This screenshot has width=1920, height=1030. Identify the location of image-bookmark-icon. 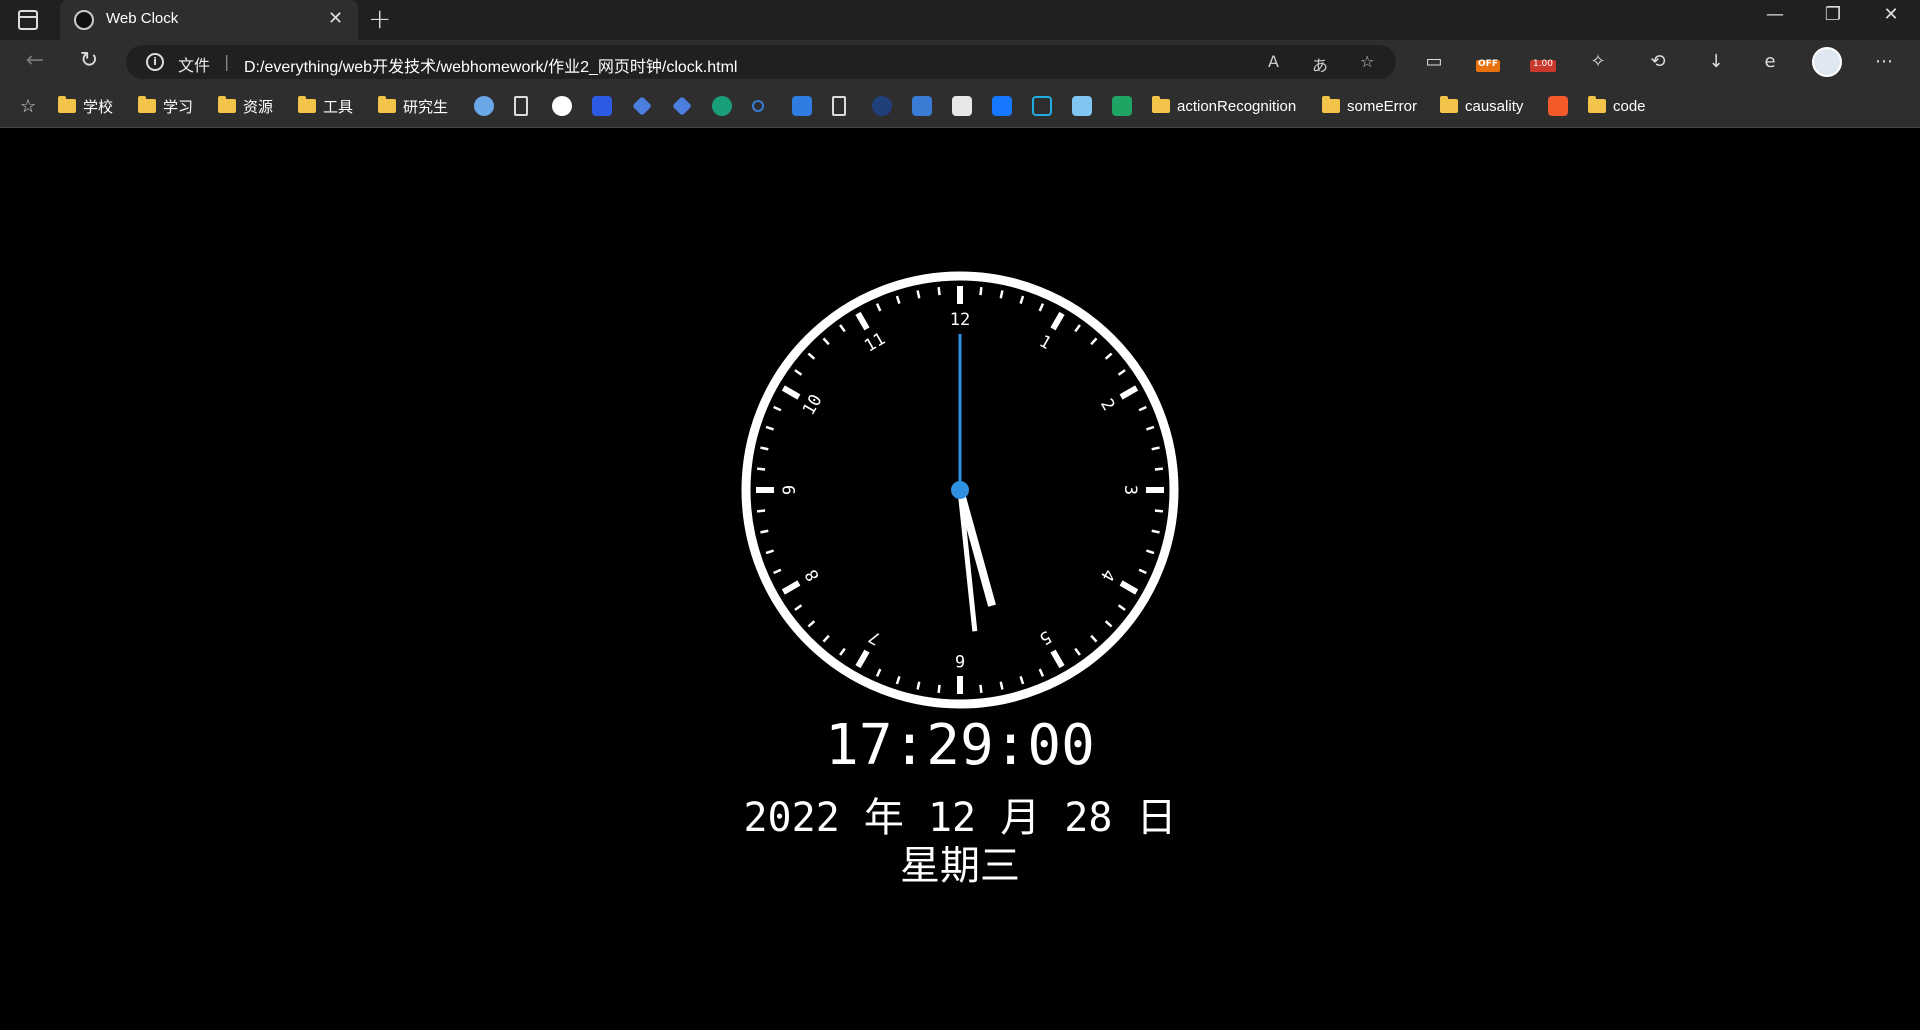
(962, 106).